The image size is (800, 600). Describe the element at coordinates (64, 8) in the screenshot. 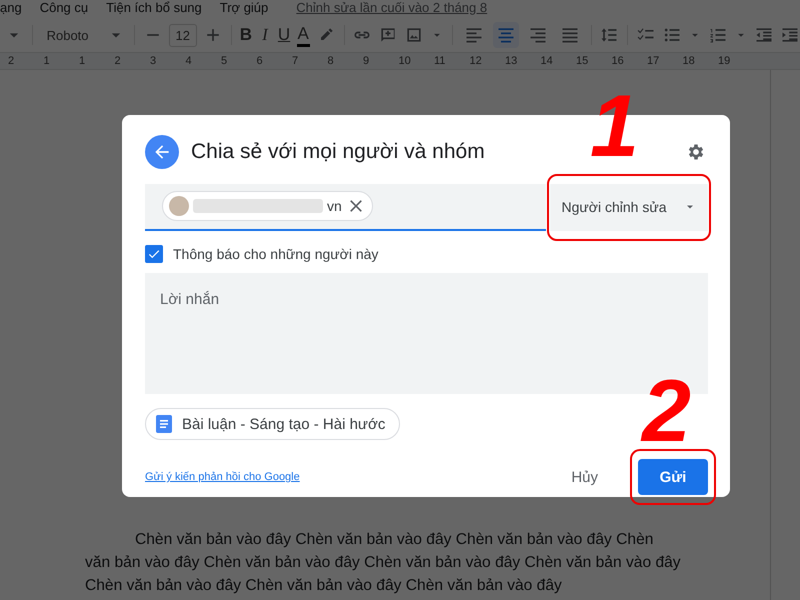

I see `menu-item: Công cụ` at that location.